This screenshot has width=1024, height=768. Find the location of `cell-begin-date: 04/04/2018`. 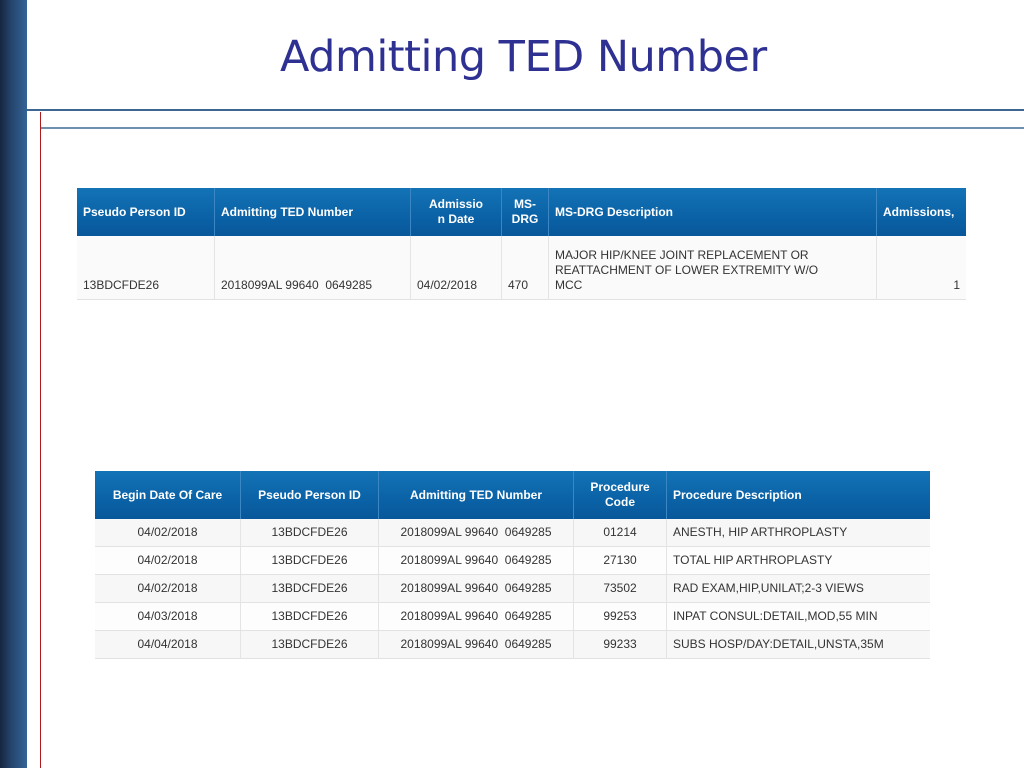

cell-begin-date: 04/04/2018 is located at coordinates (168, 644).